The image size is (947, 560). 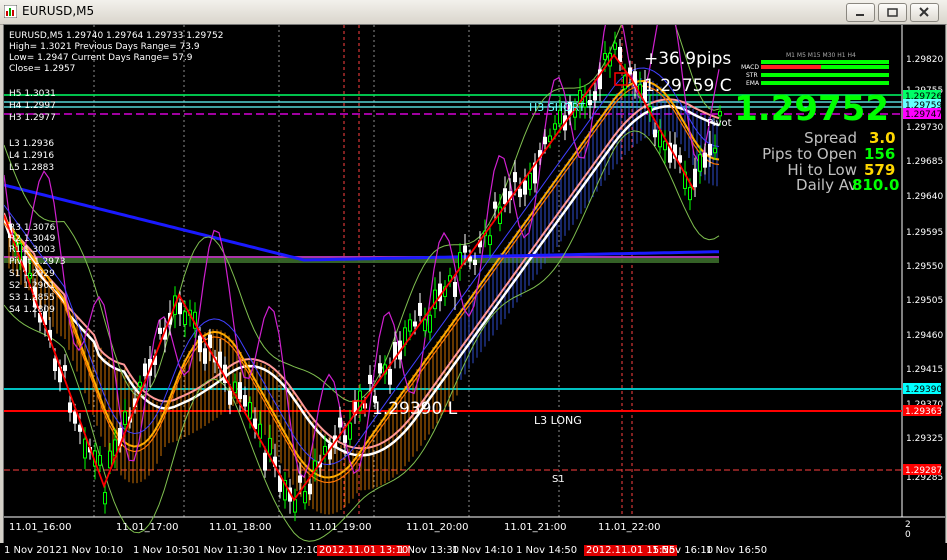 What do you see at coordinates (558, 479) in the screenshot?
I see `s1-label: S1` at bounding box center [558, 479].